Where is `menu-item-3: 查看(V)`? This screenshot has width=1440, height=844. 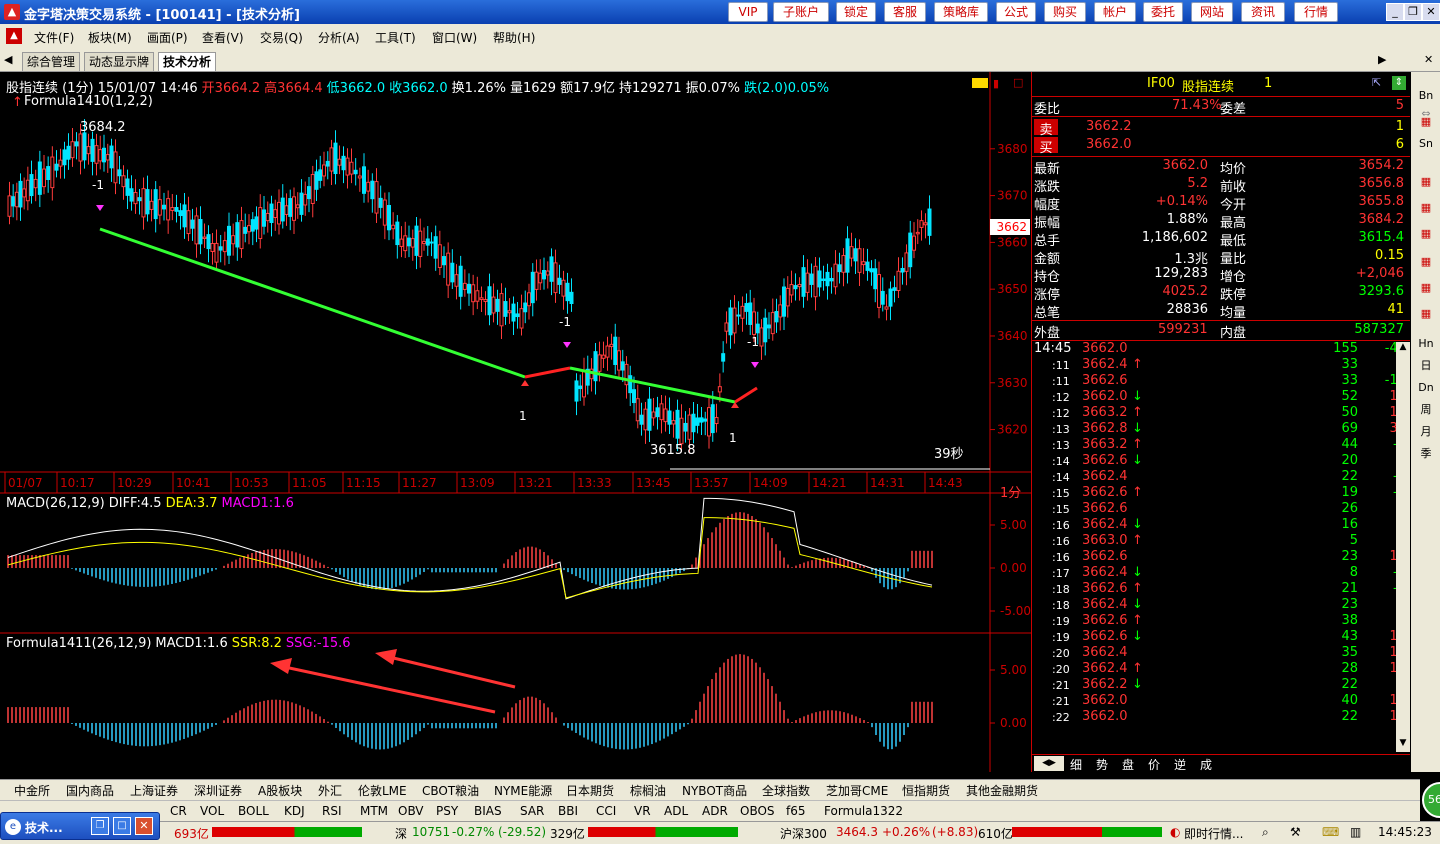 menu-item-3: 查看(V) is located at coordinates (223, 37).